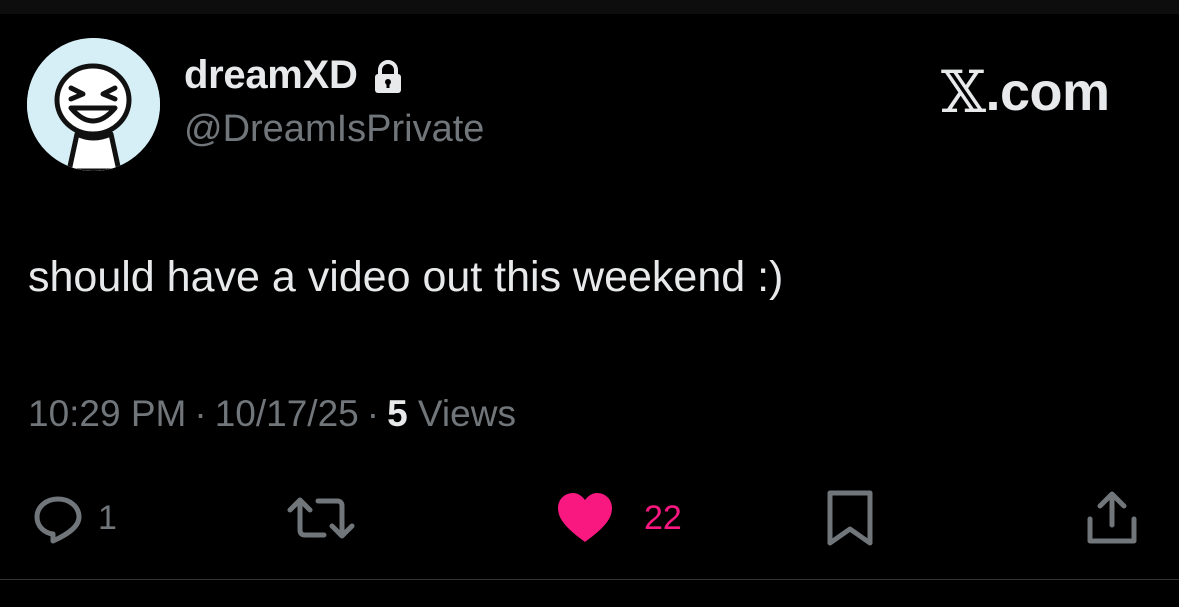 The width and height of the screenshot is (1179, 607). I want to click on post-time: 10:29 PM, so click(107, 413).